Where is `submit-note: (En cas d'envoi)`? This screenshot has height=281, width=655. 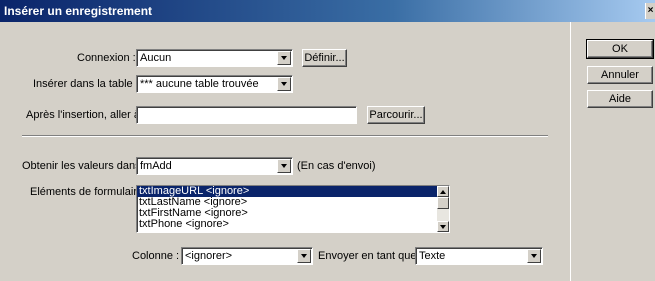
submit-note: (En cas d'envoi) is located at coordinates (336, 166).